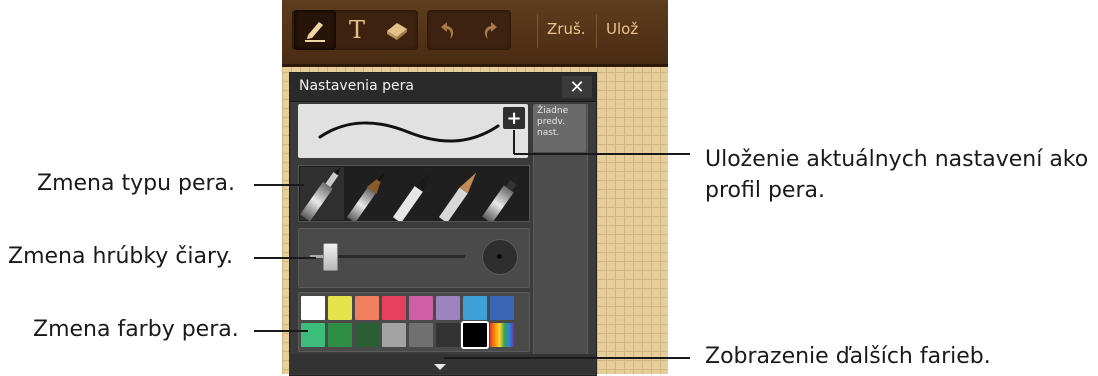 Image resolution: width=1098 pixels, height=376 pixels. I want to click on callout-more-colors: Zobrazenie ďalších farieb., so click(848, 356).